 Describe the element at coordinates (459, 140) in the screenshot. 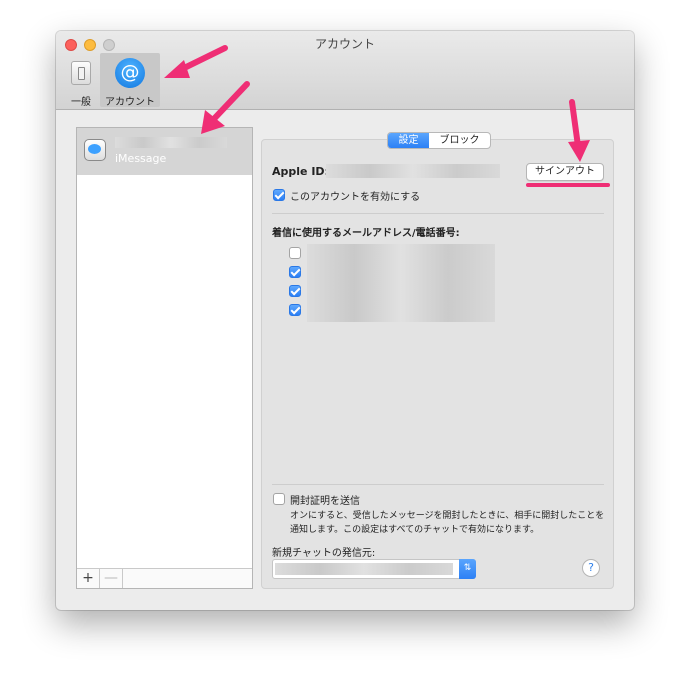

I see `tab-block: ブロック` at that location.